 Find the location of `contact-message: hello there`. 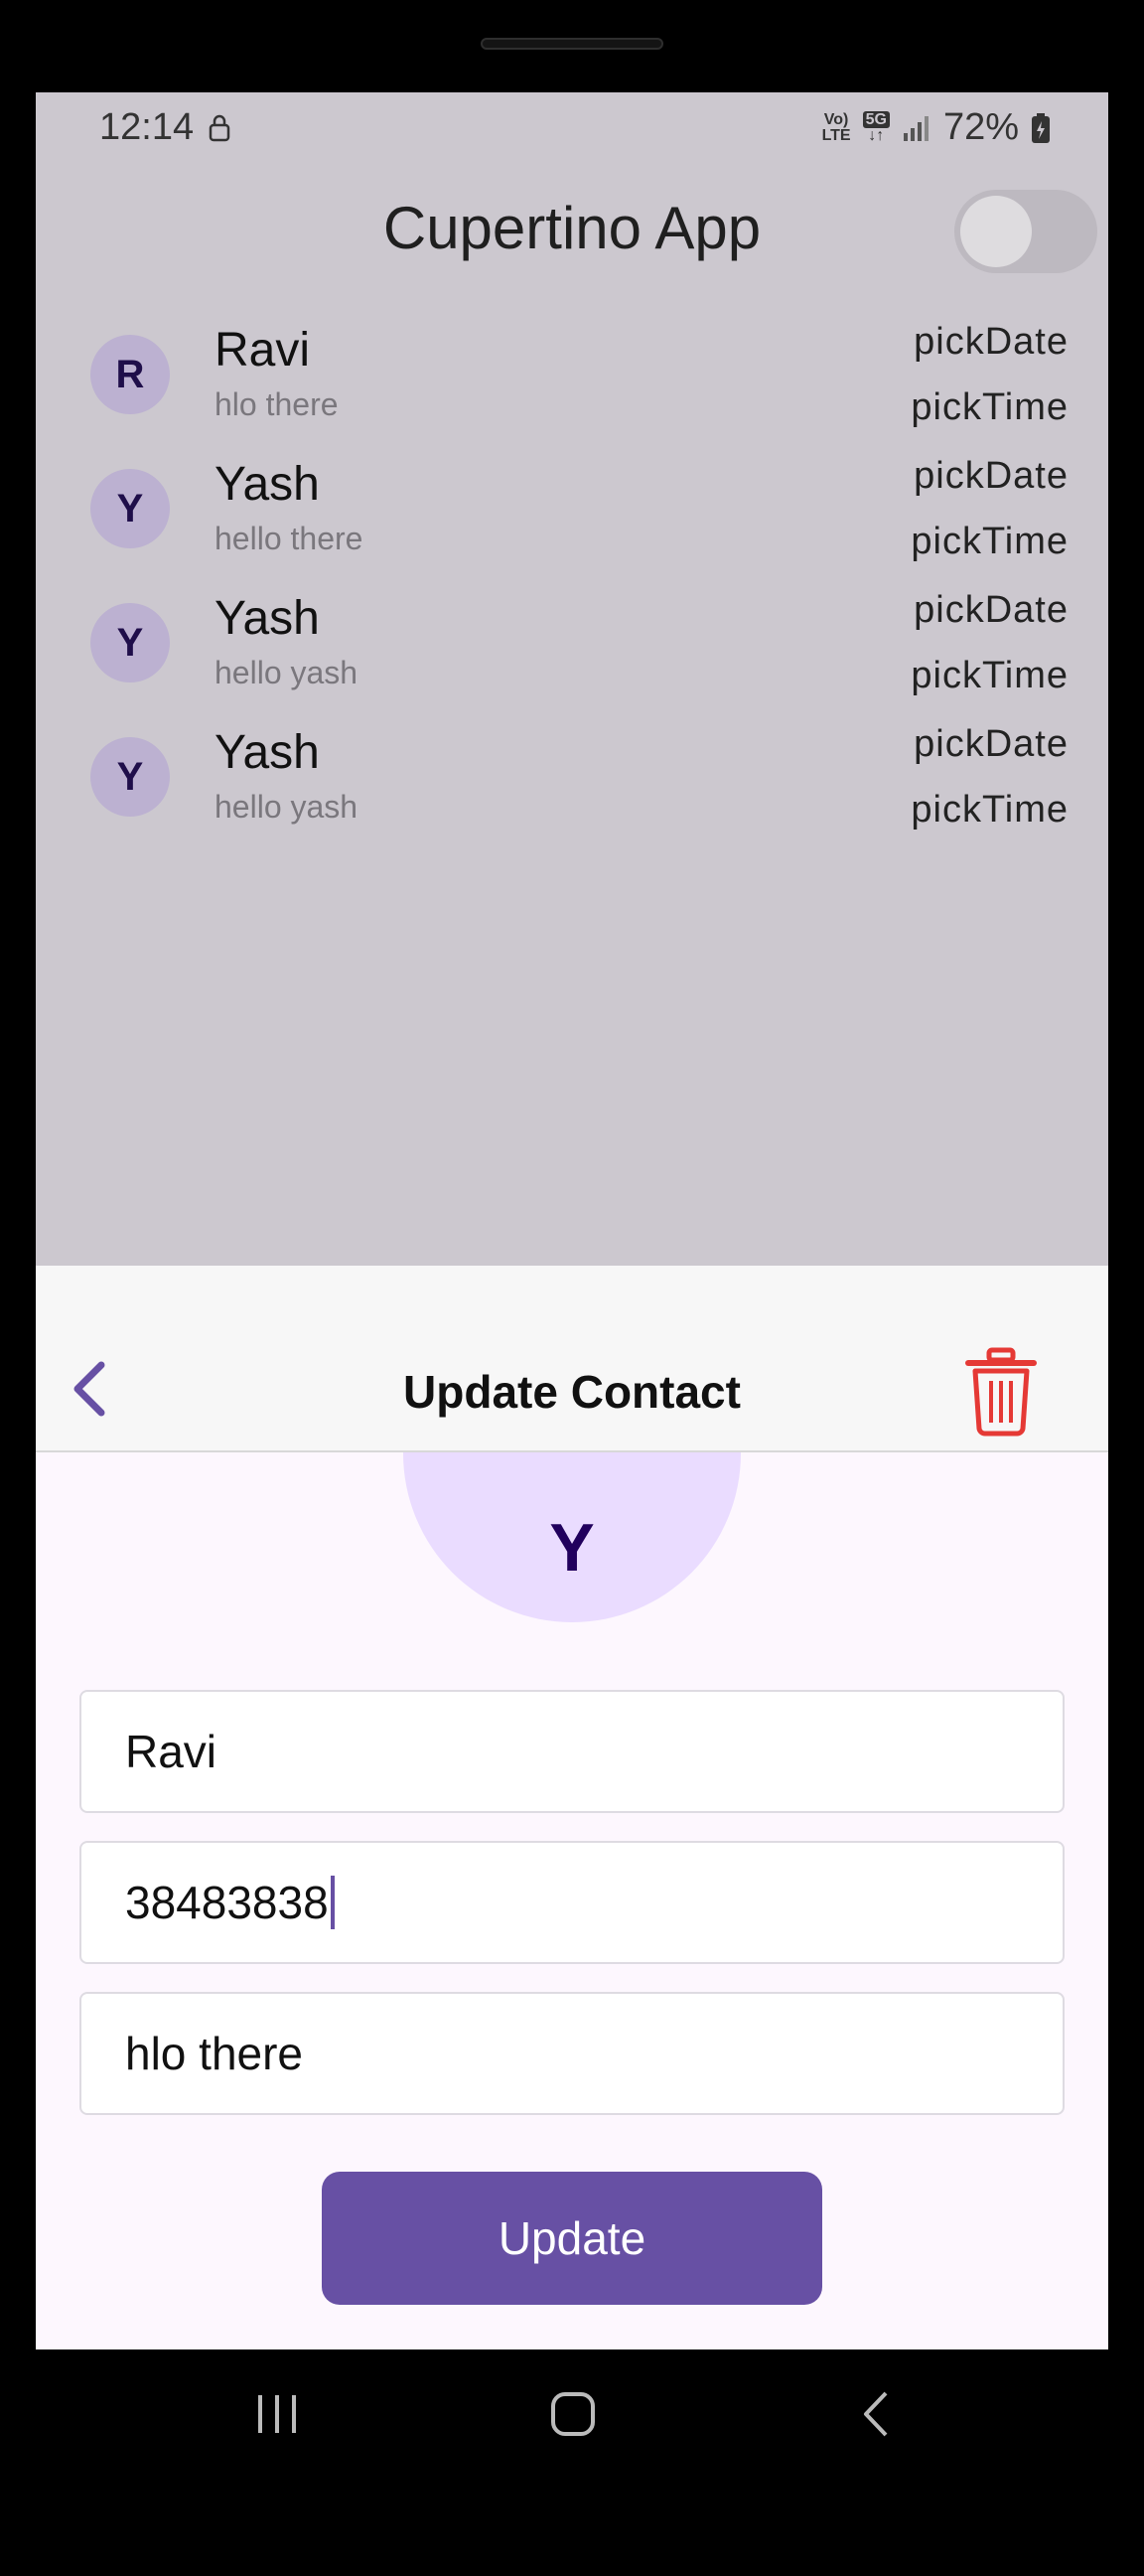

contact-message: hello there is located at coordinates (289, 538).